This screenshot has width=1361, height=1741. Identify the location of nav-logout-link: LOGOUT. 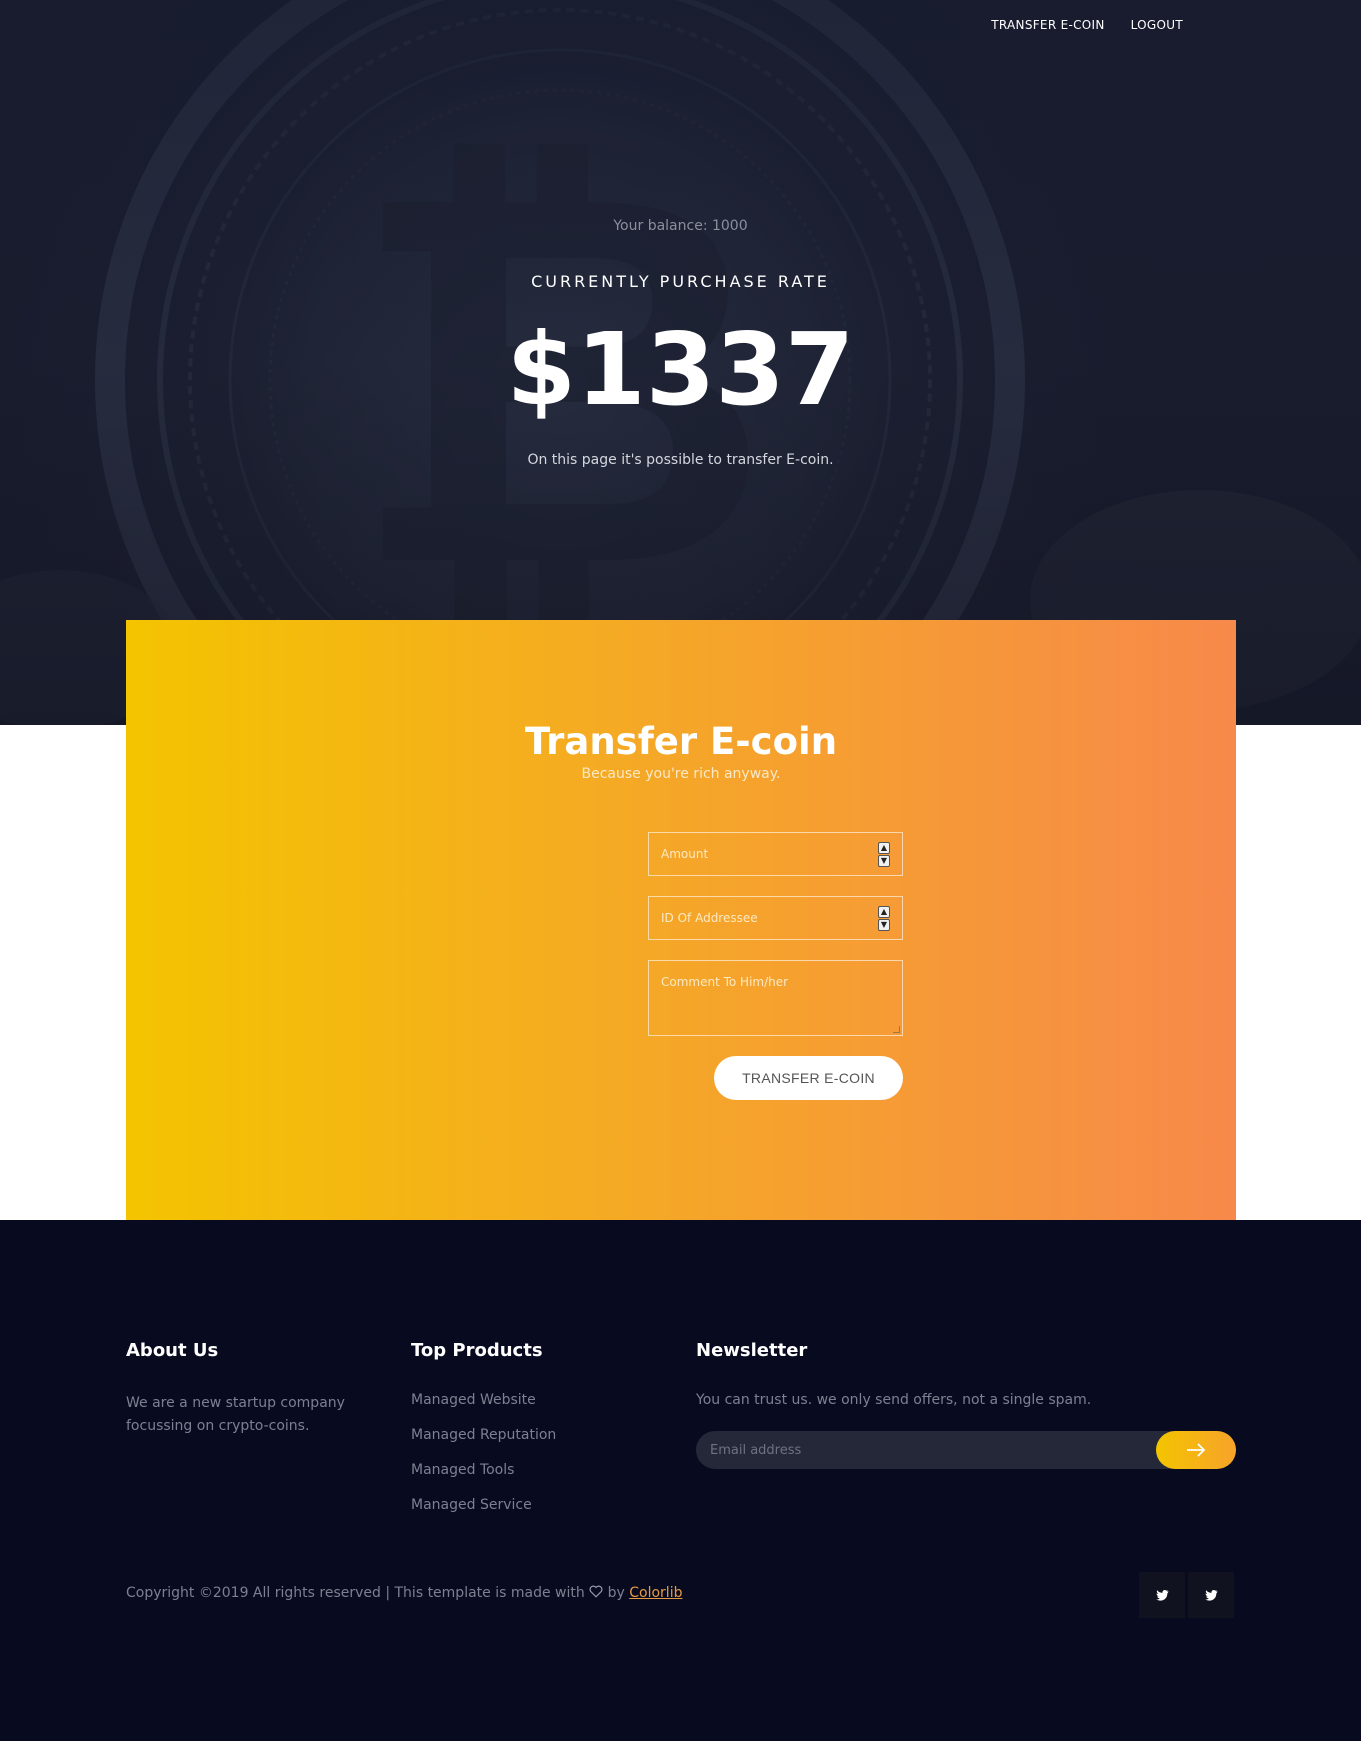
(1157, 25).